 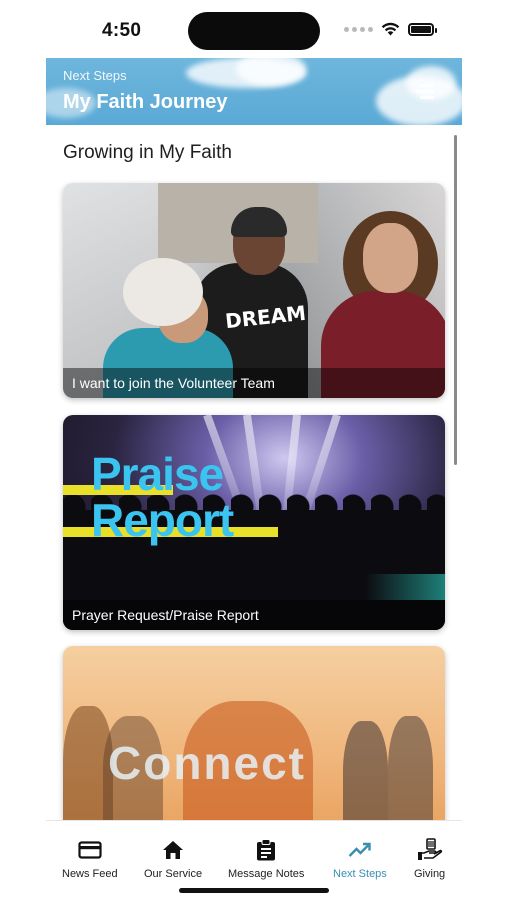 I want to click on report-art-text: Report, so click(x=162, y=520).